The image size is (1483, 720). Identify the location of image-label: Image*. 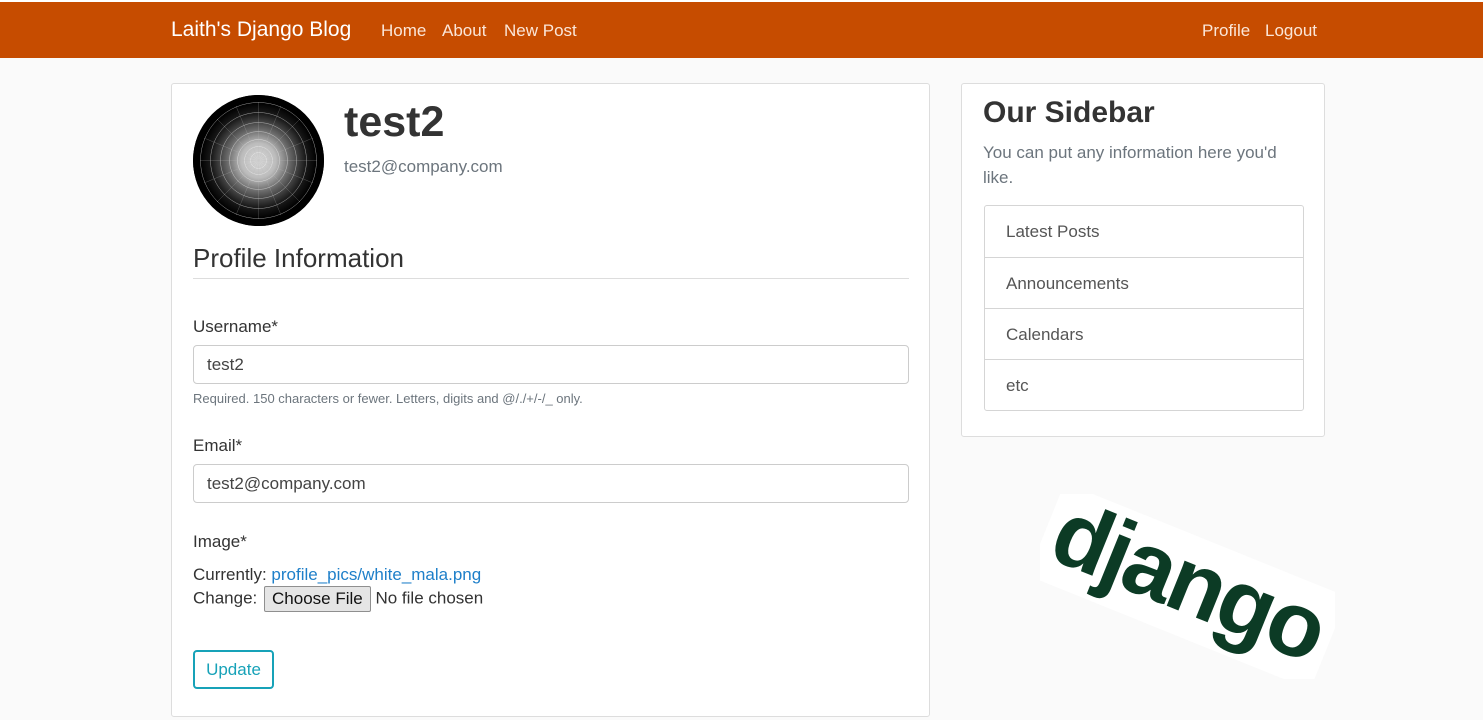
(220, 541).